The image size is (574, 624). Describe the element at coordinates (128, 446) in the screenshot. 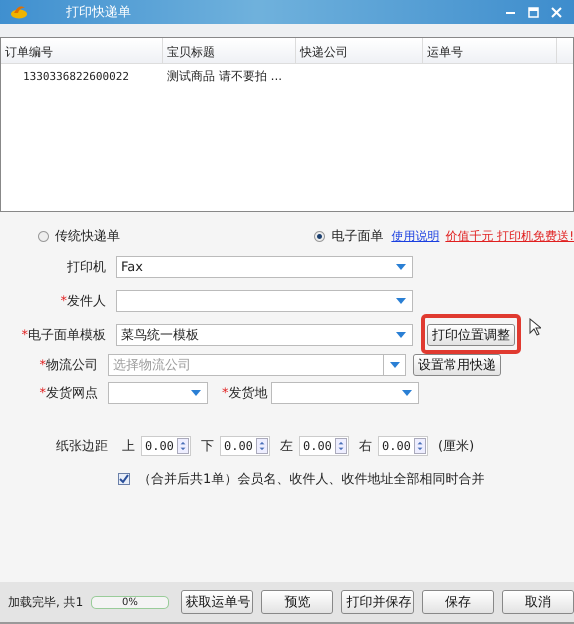

I see `margin-side-label: 上` at that location.